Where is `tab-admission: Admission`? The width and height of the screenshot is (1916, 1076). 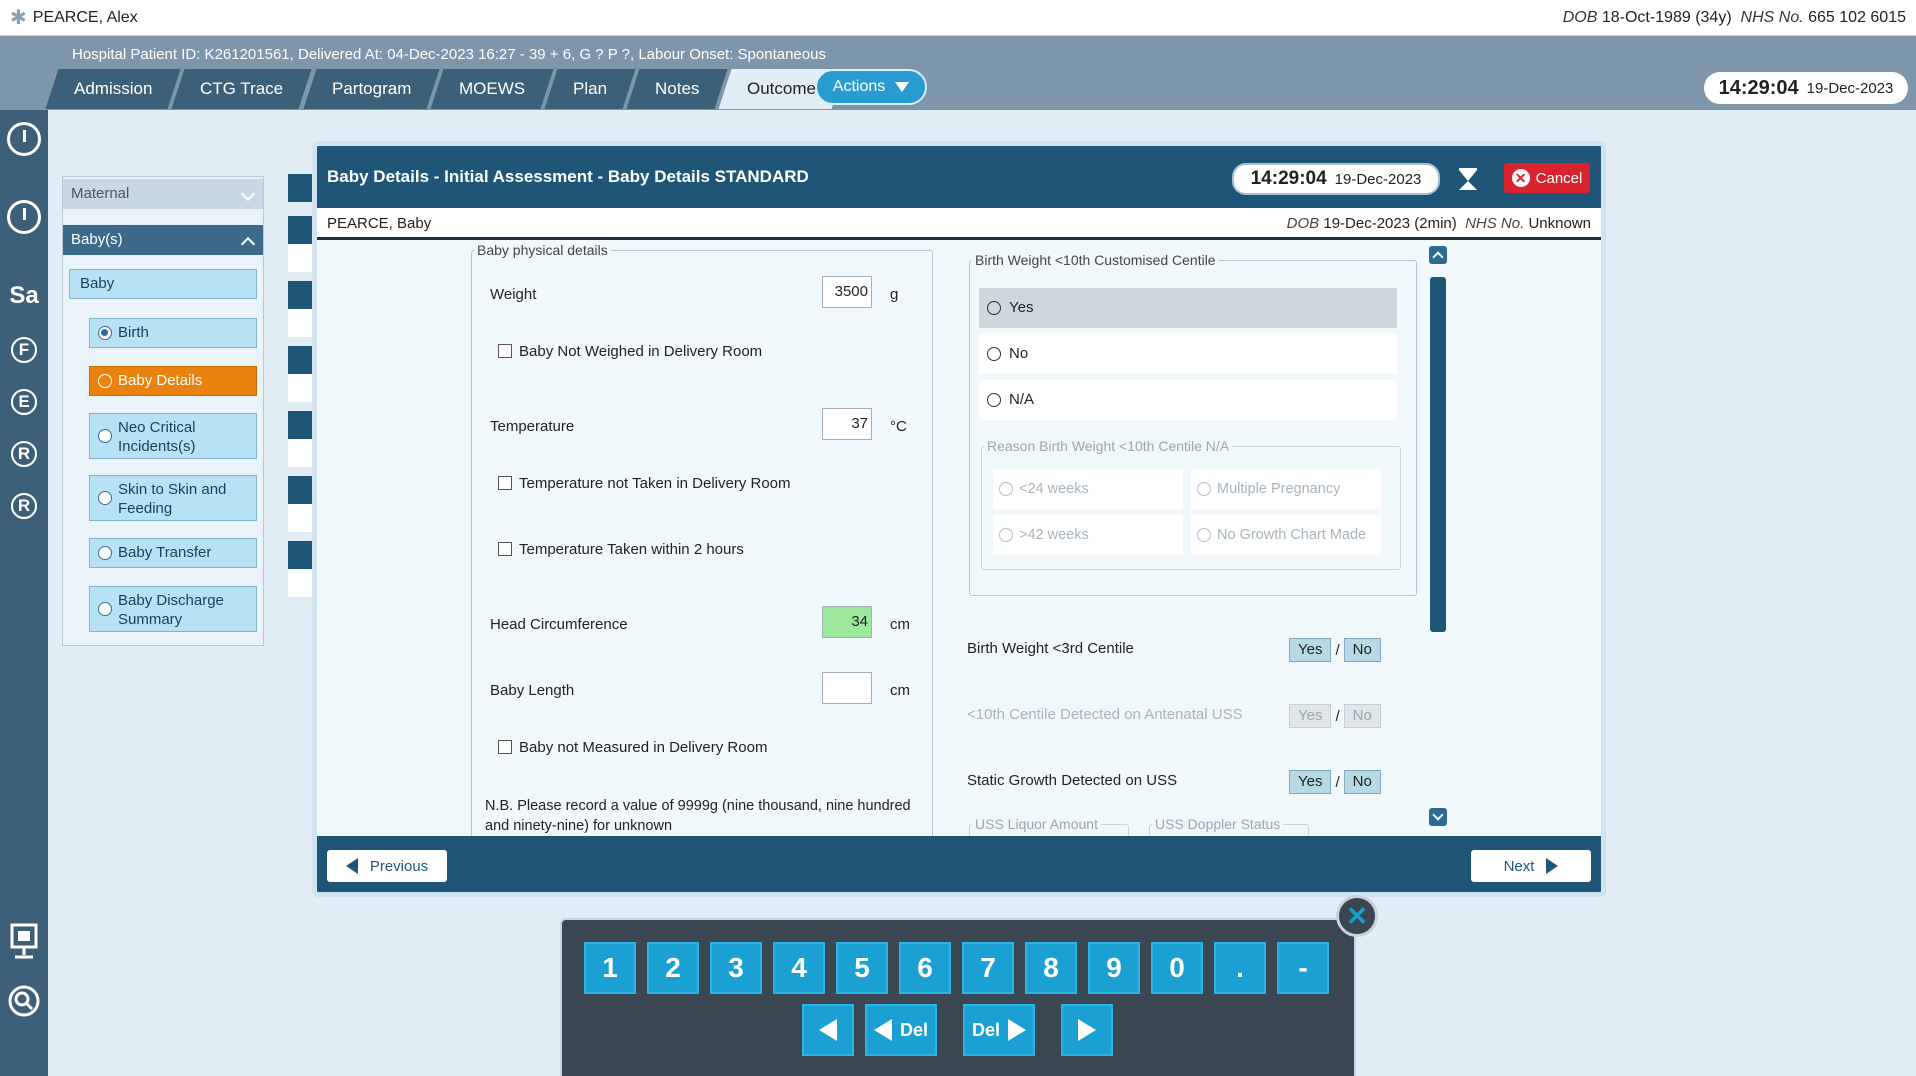
tab-admission: Admission is located at coordinates (113, 89).